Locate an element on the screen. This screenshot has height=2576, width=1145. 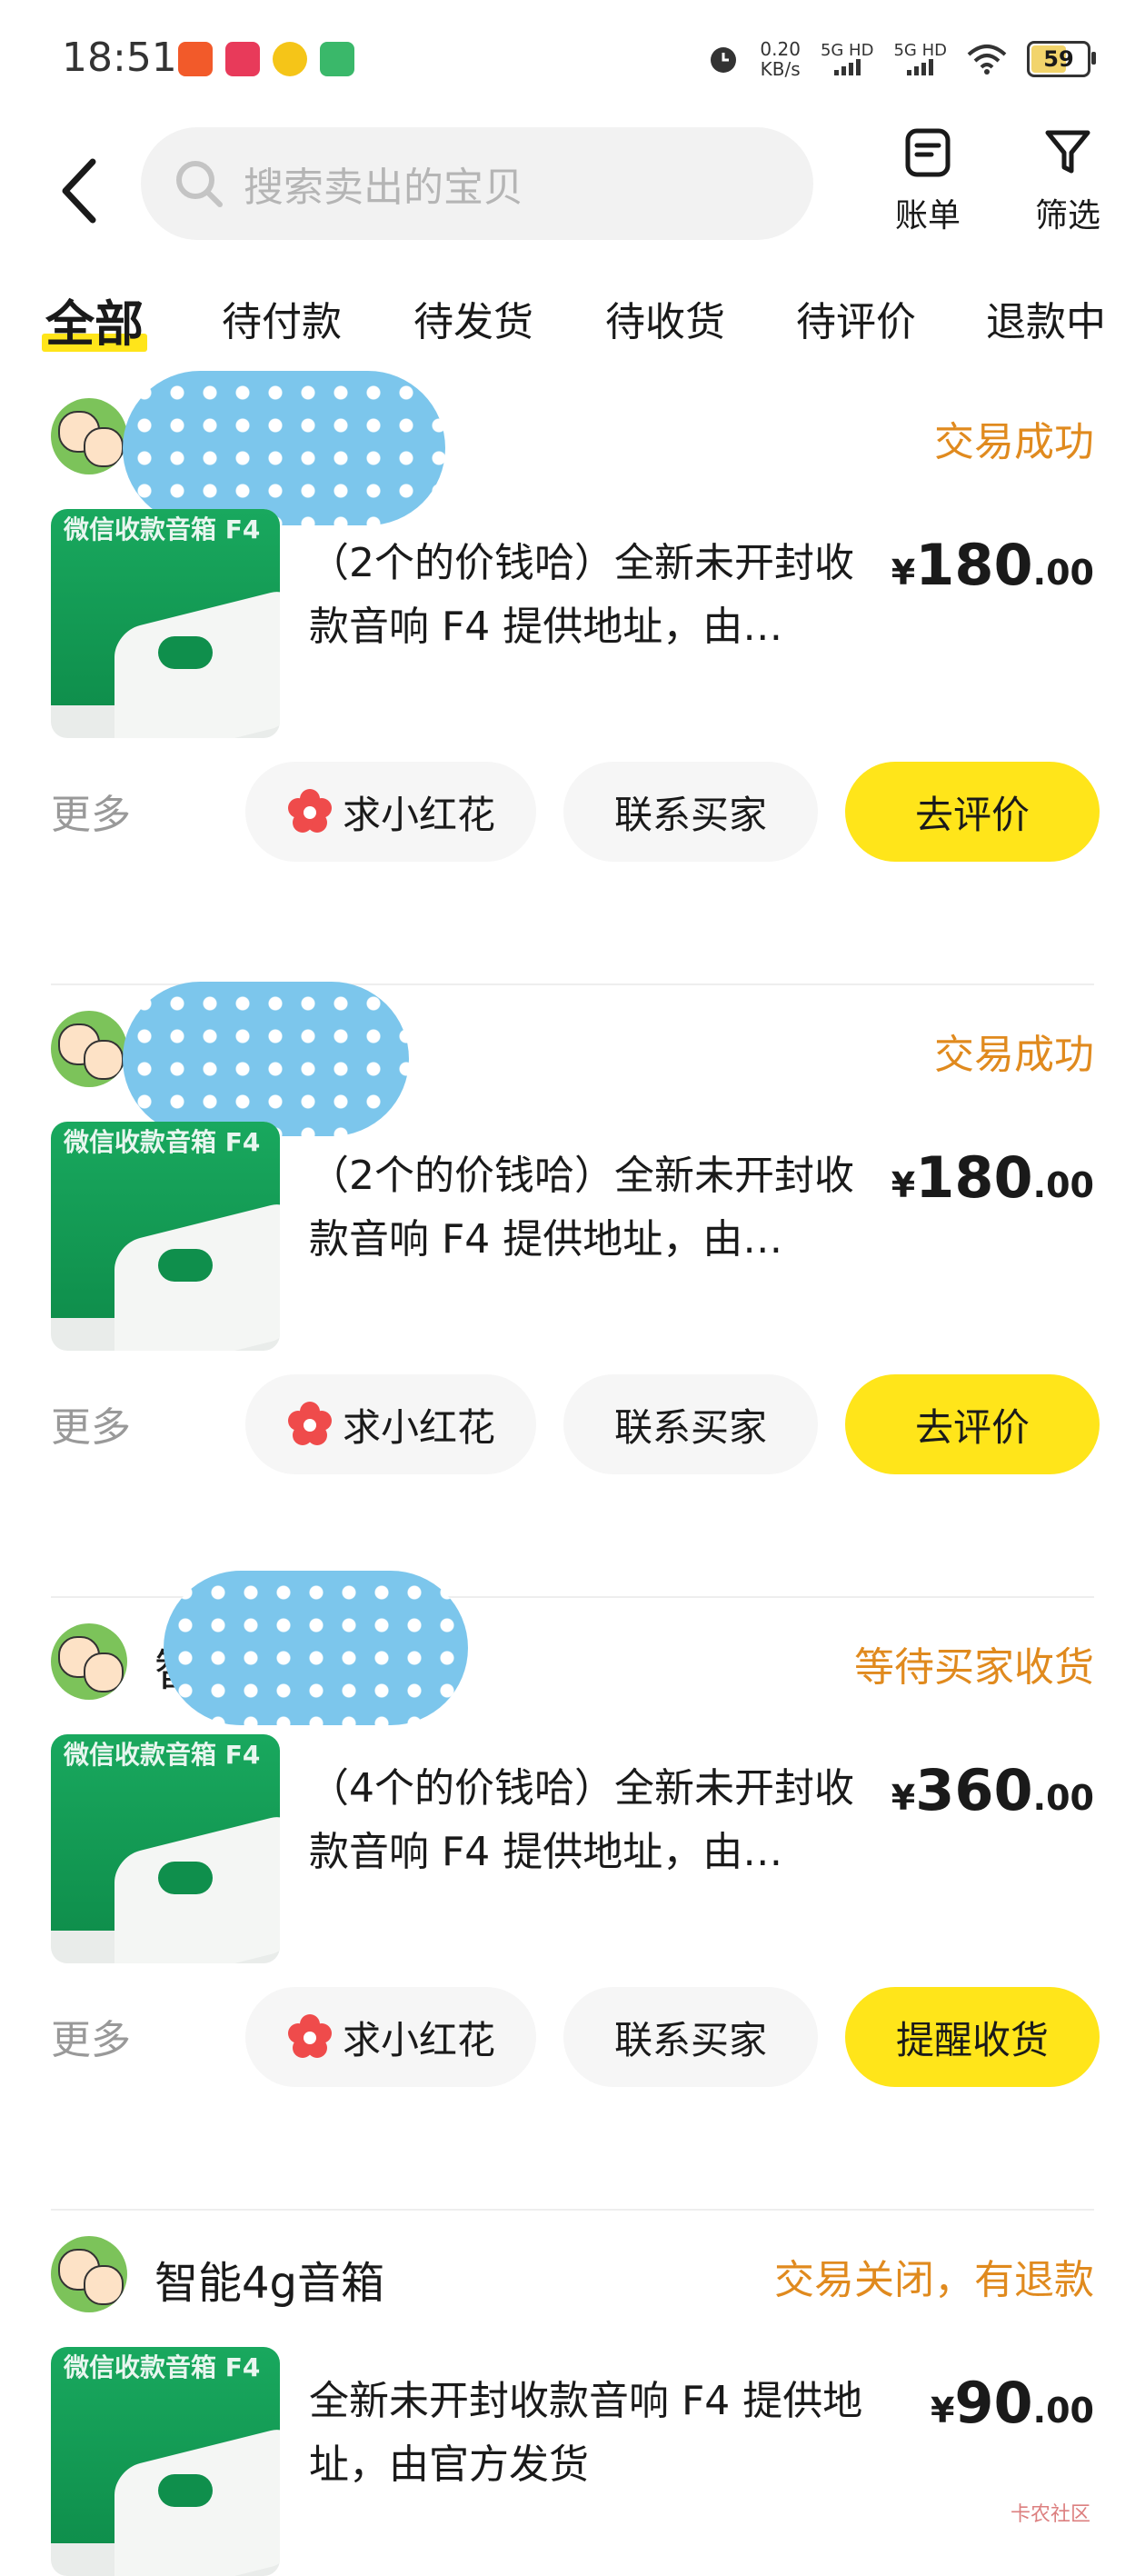
tab-label: 待付款 is located at coordinates (282, 322).